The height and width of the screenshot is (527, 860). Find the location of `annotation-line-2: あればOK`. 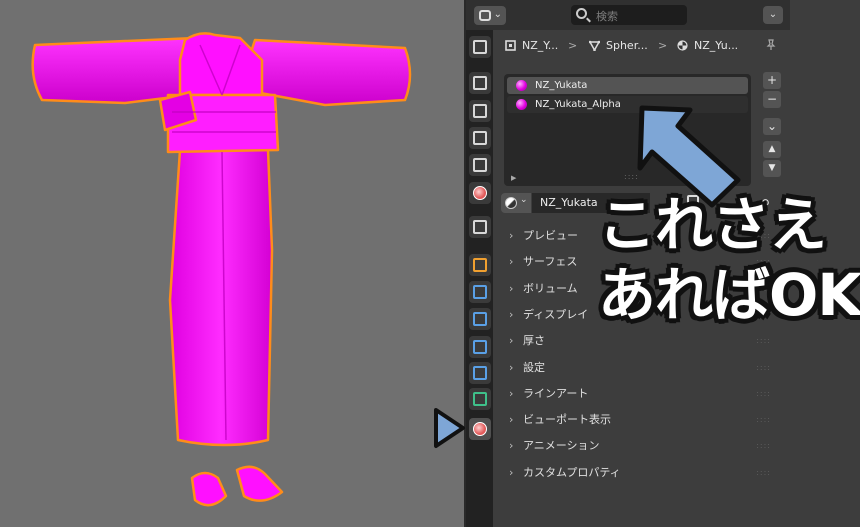

annotation-line-2: あればOK is located at coordinates (729, 295).